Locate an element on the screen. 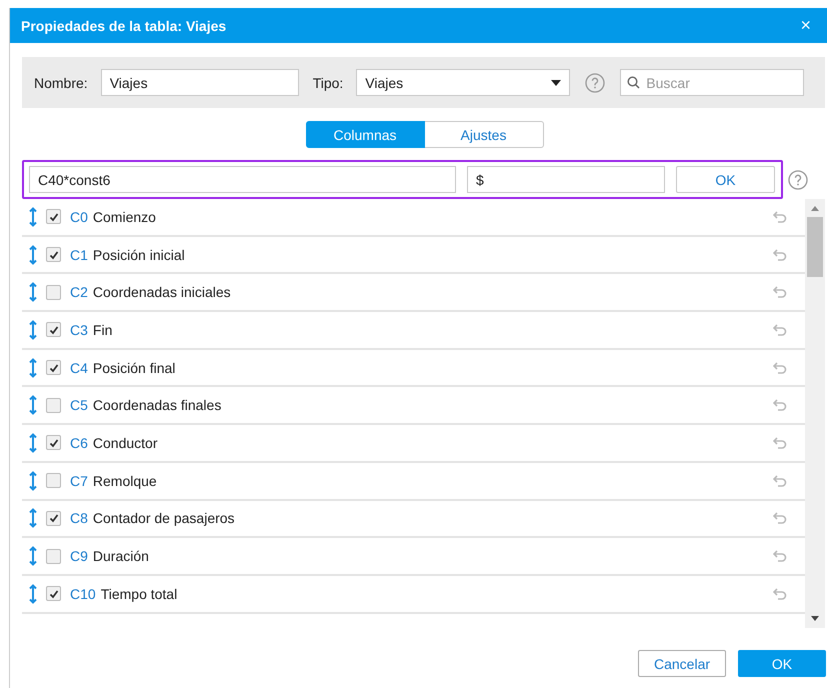  cancel-button: Cancelar is located at coordinates (682, 663).